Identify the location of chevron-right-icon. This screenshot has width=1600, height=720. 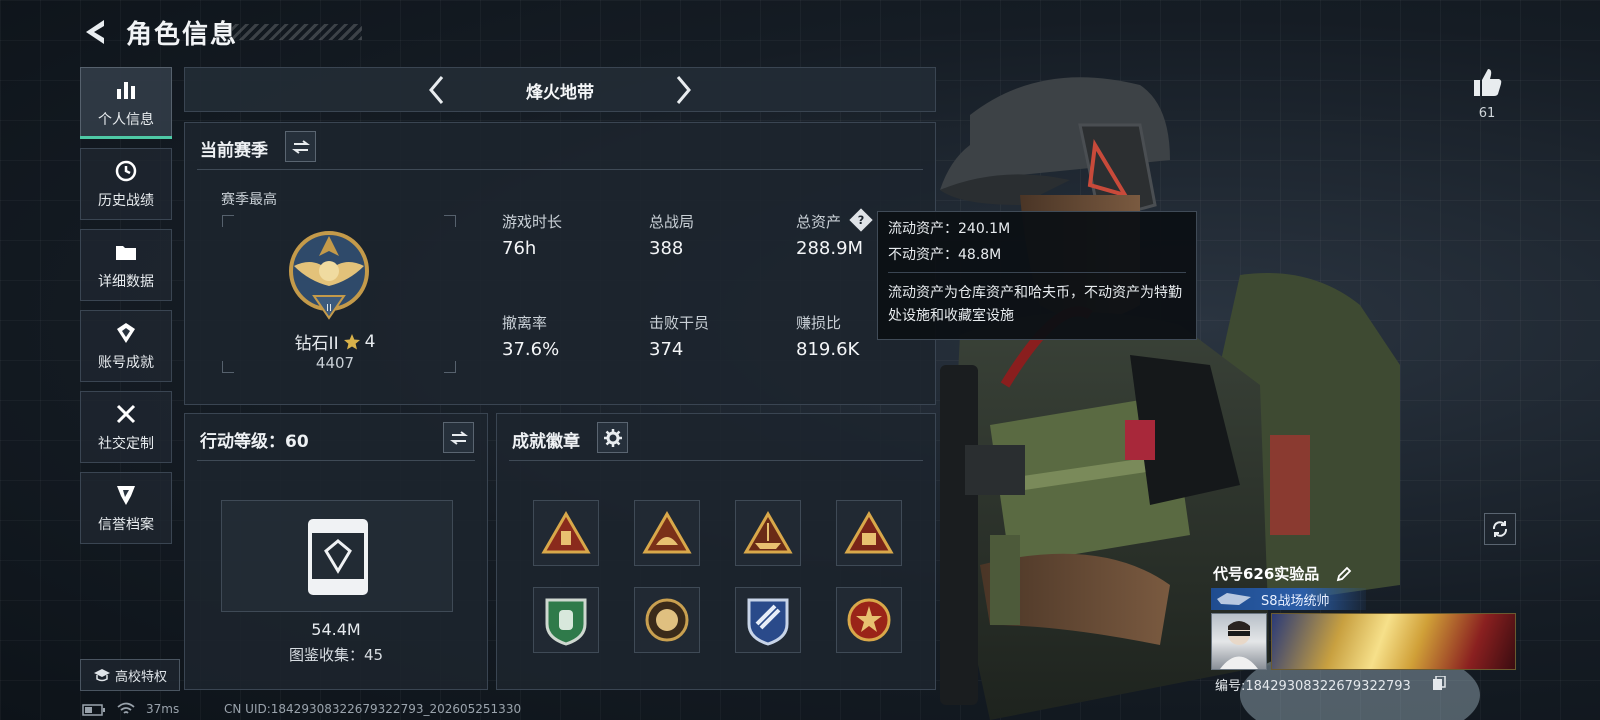
(683, 90).